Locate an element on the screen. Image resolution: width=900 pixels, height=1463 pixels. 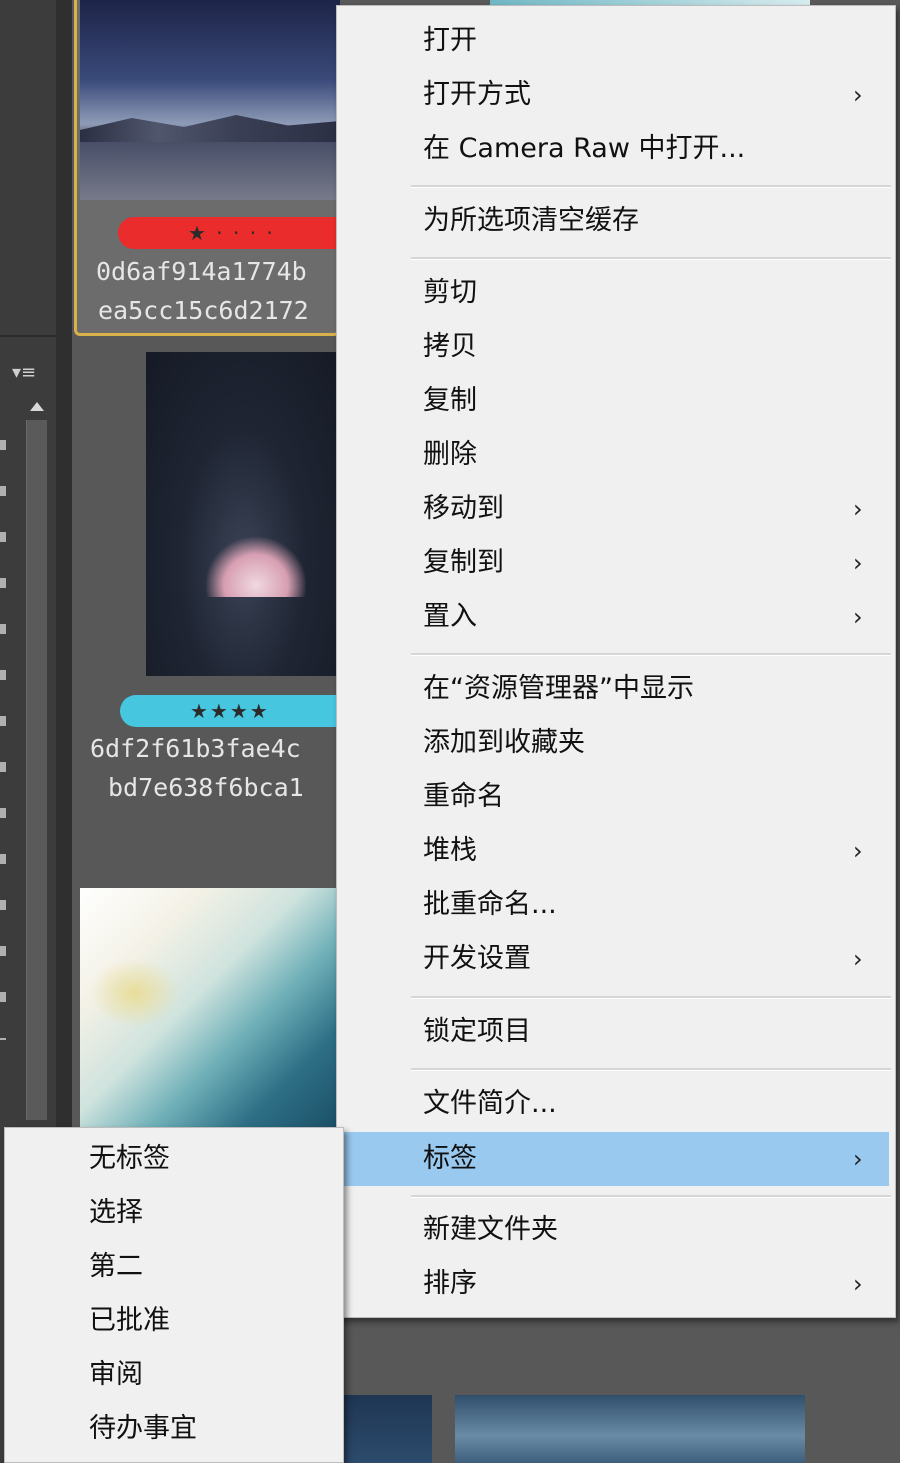
menu-item-label: 打开方式 is located at coordinates (477, 94).